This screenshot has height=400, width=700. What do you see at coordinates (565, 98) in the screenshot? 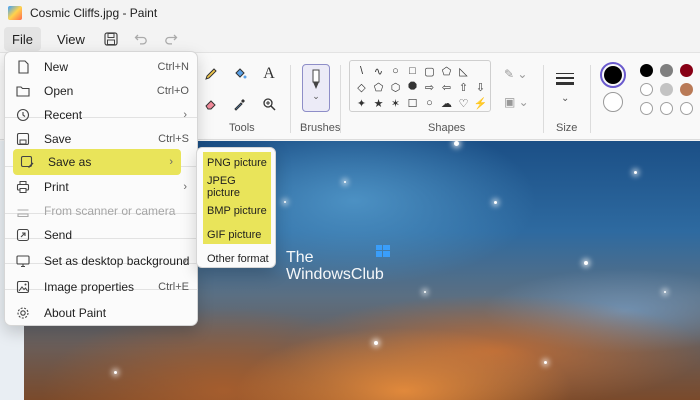
I see `chevron-down-icon: ⌄` at bounding box center [565, 98].